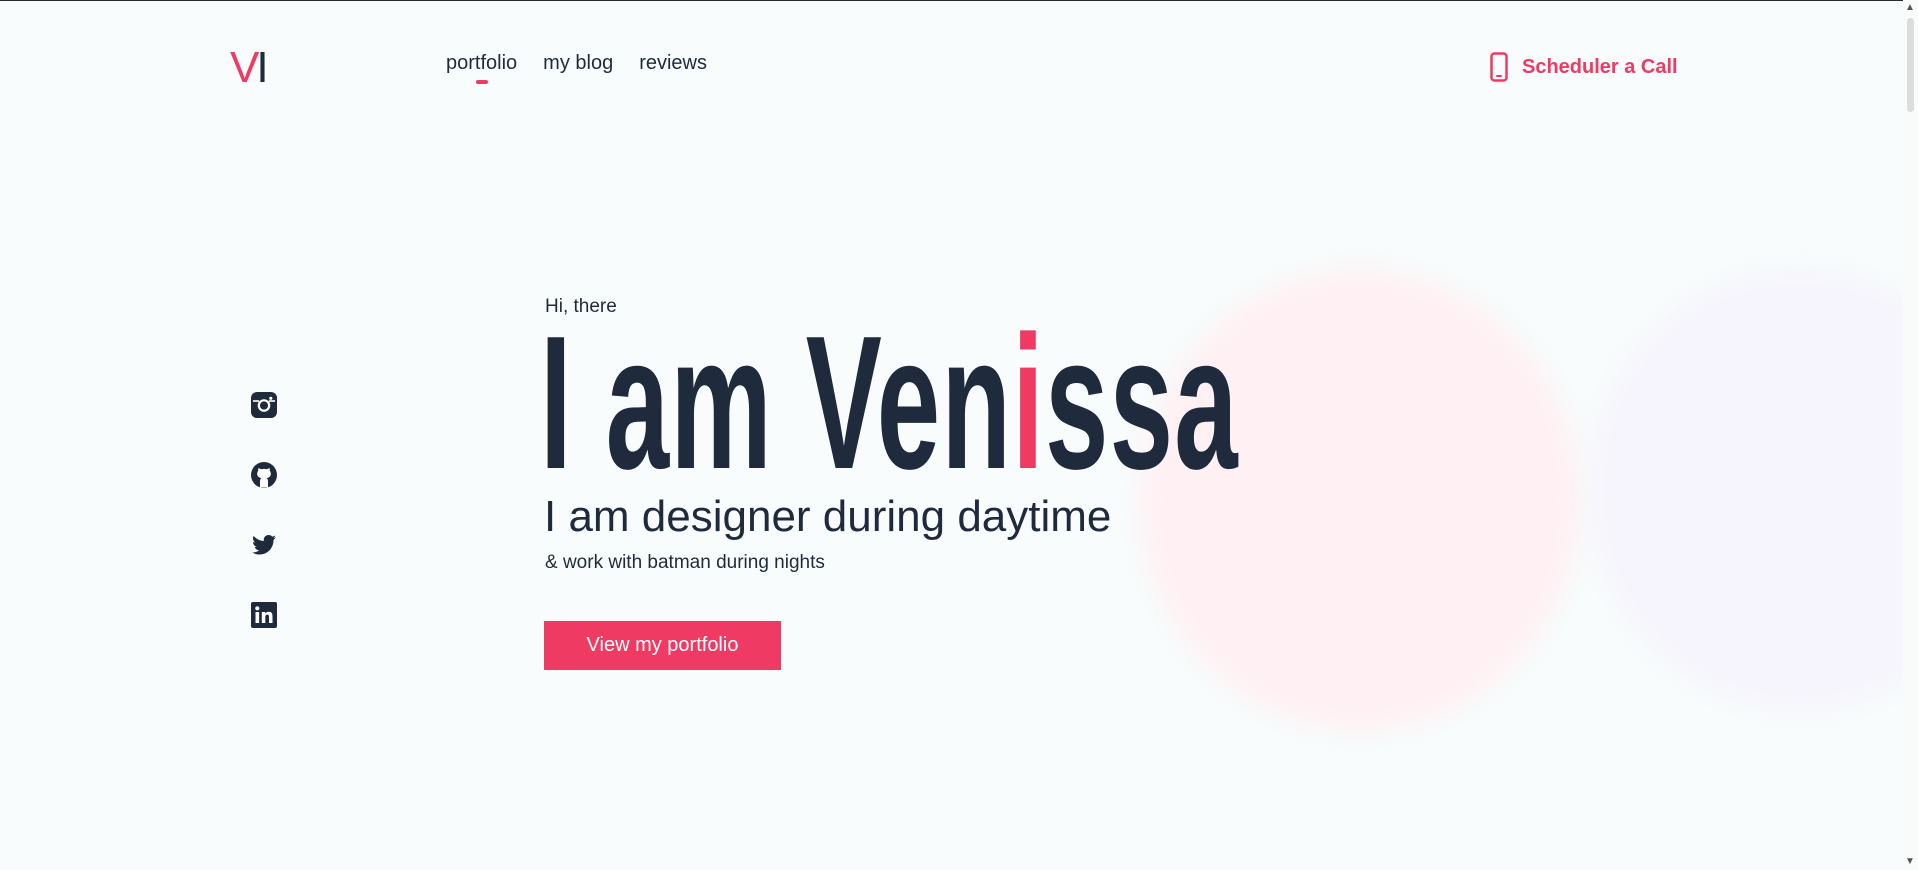  I want to click on nav-item-label: my blog, so click(578, 63).